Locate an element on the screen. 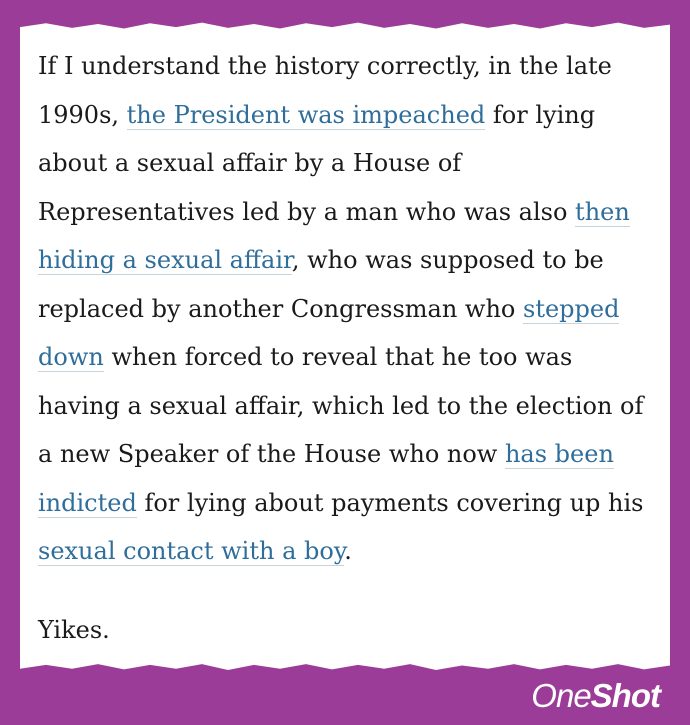 Image resolution: width=690 pixels, height=725 pixels. paragraph-text: for lying about payments covering up his is located at coordinates (390, 502).